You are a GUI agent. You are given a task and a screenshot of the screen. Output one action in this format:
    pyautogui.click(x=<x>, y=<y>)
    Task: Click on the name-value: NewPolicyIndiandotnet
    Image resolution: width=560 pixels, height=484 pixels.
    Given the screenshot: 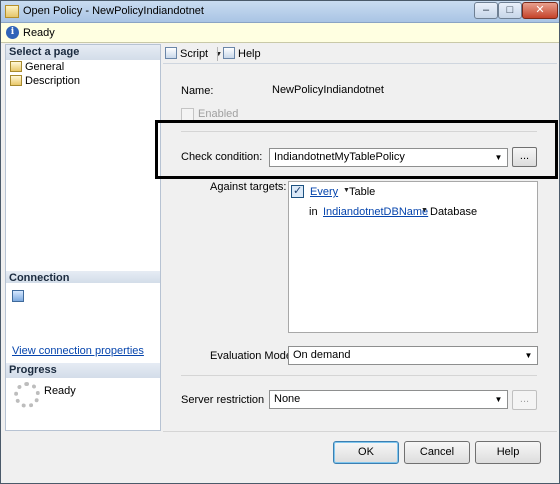 What is the action you would take?
    pyautogui.click(x=328, y=90)
    